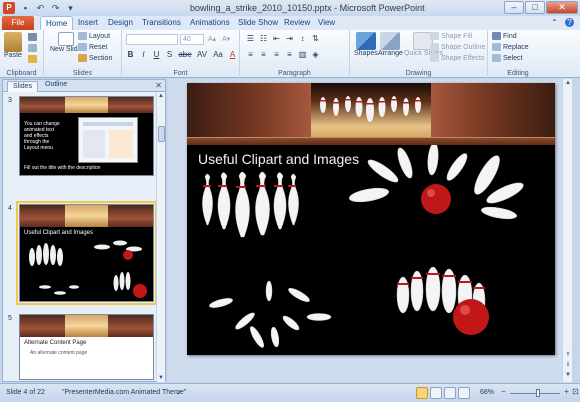 The width and height of the screenshot is (580, 402). What do you see at coordinates (57, 23) in the screenshot?
I see `tab-home: Home` at bounding box center [57, 23].